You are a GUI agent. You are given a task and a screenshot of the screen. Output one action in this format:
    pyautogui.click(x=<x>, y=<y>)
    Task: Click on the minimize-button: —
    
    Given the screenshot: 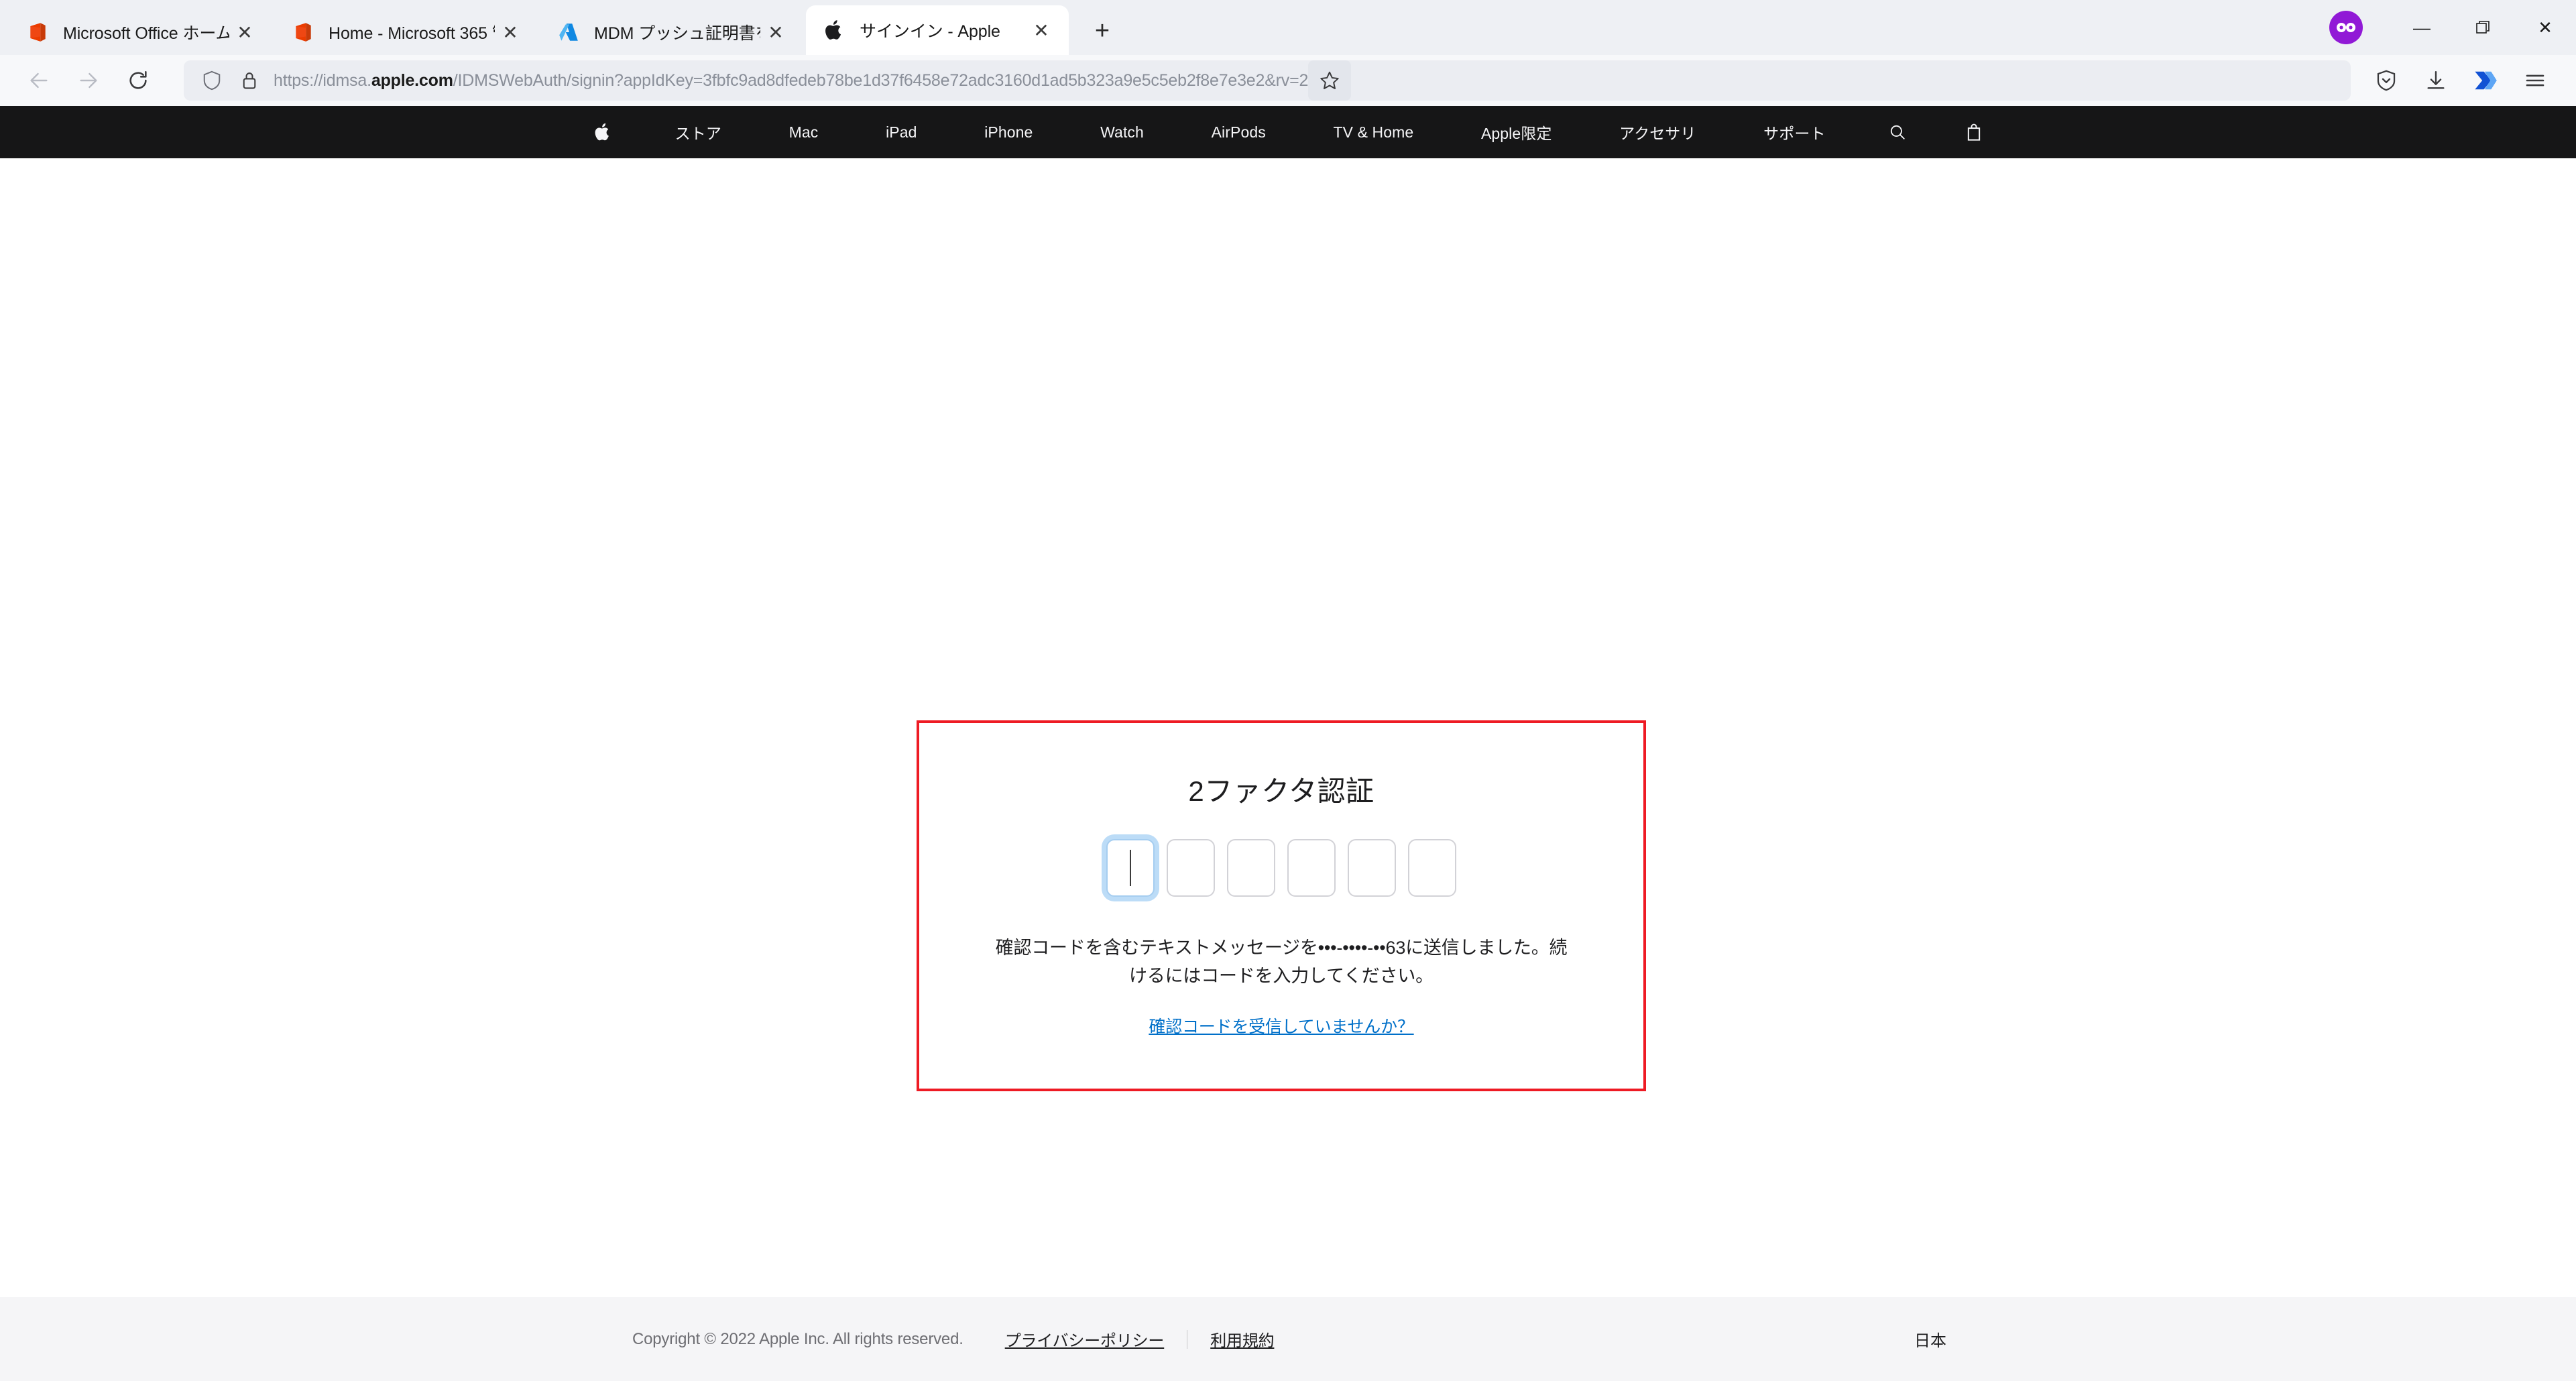 What is the action you would take?
    pyautogui.click(x=2422, y=27)
    